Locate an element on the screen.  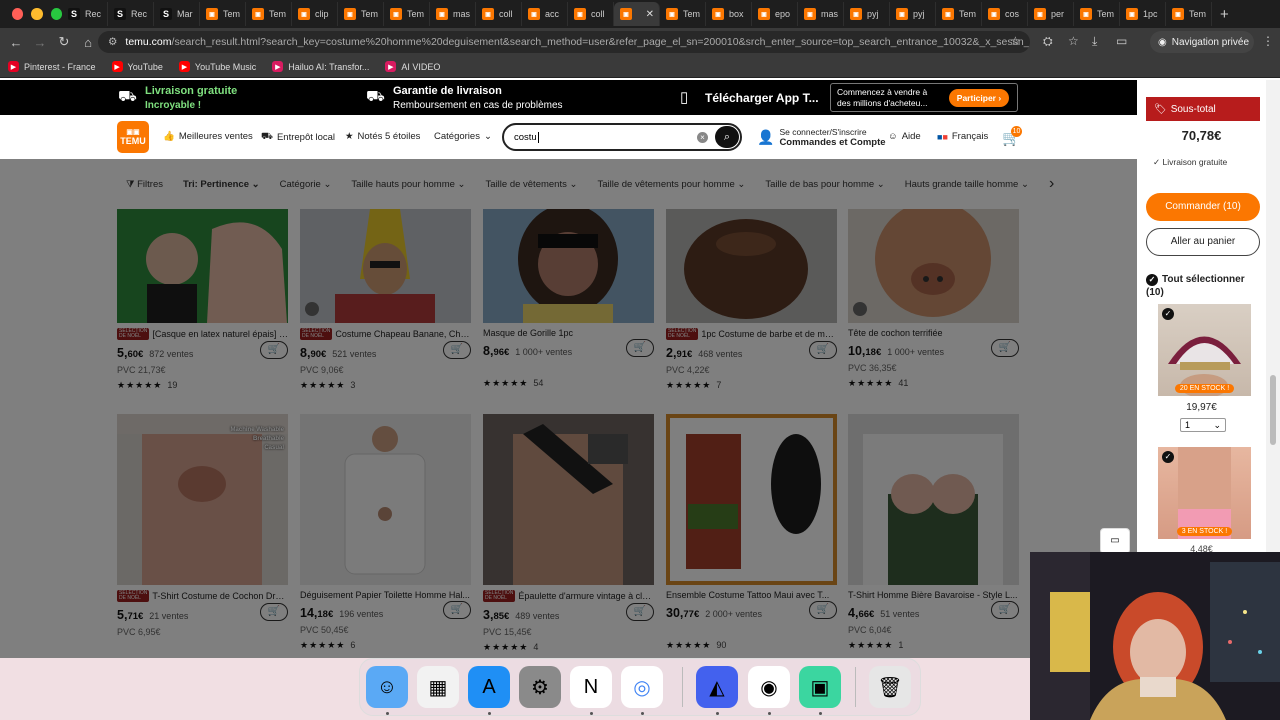
cast-icon: ▭ is located at coordinates (1121, 41).